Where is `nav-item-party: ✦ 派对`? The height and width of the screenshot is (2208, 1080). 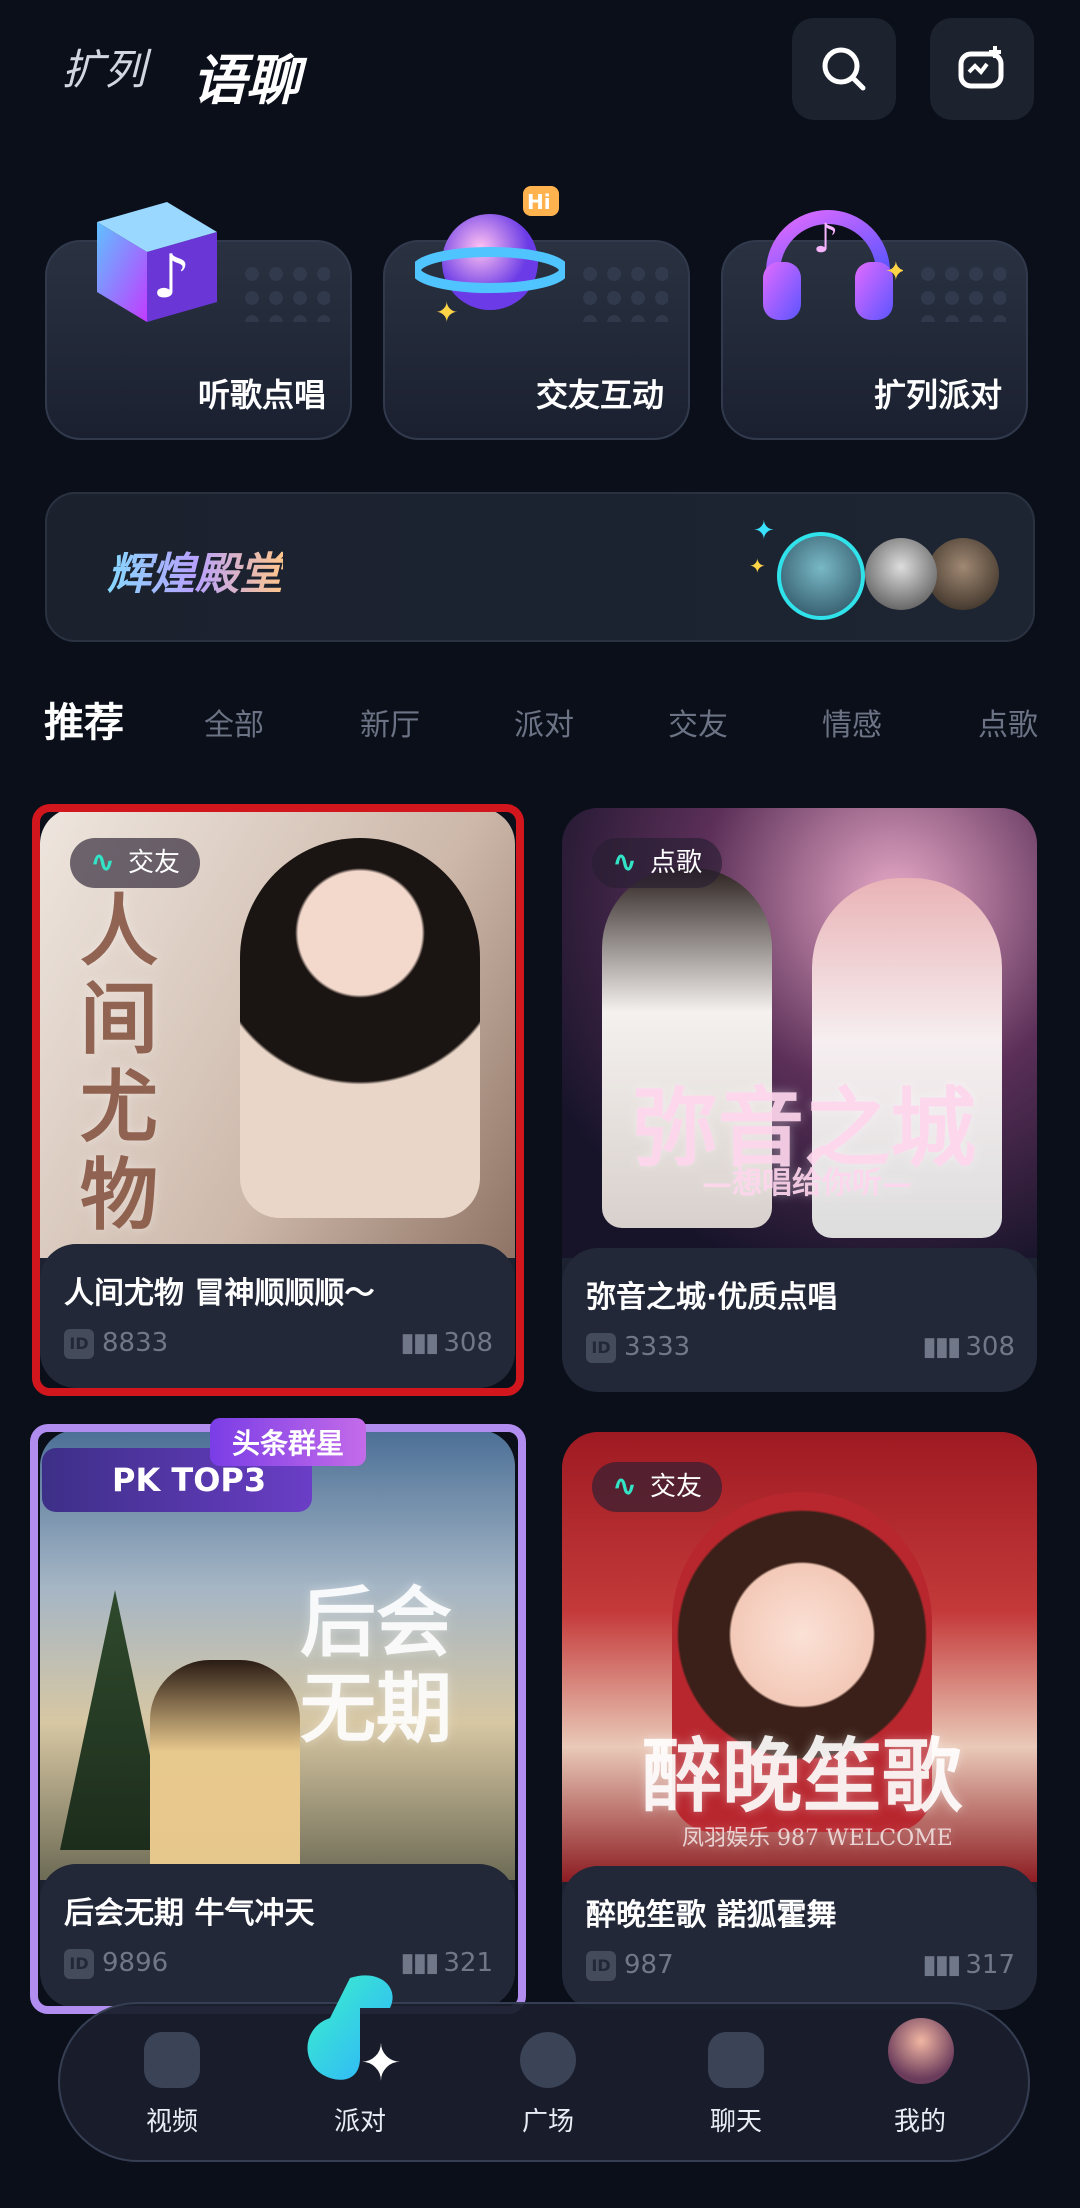 nav-item-party: ✦ 派对 is located at coordinates (360, 2069).